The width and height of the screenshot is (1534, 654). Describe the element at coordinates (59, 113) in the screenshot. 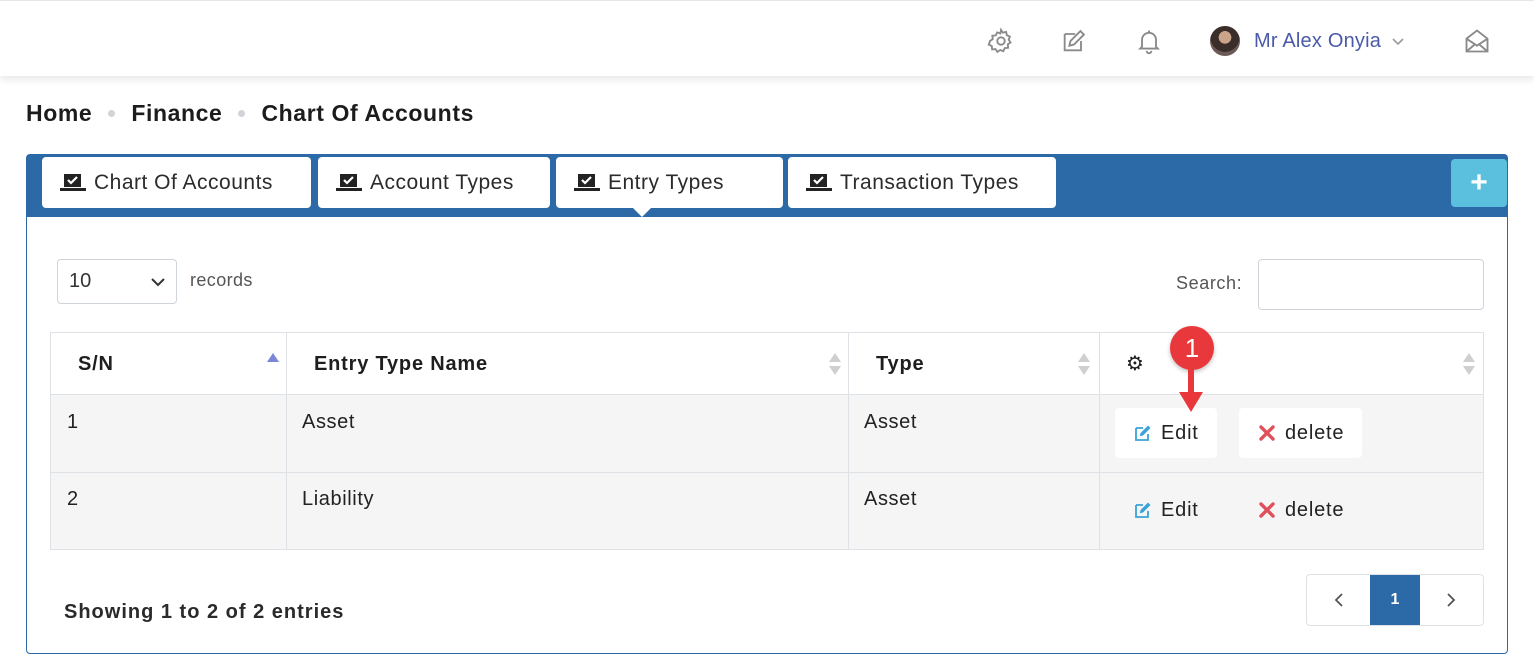

I see `breadcrumb-home: Home` at that location.